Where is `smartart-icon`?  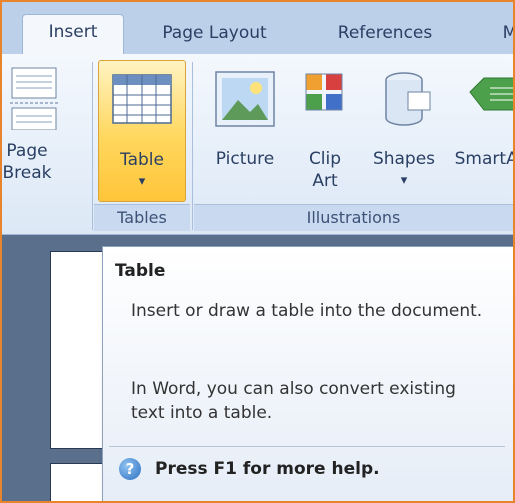 smartart-icon is located at coordinates (491, 94).